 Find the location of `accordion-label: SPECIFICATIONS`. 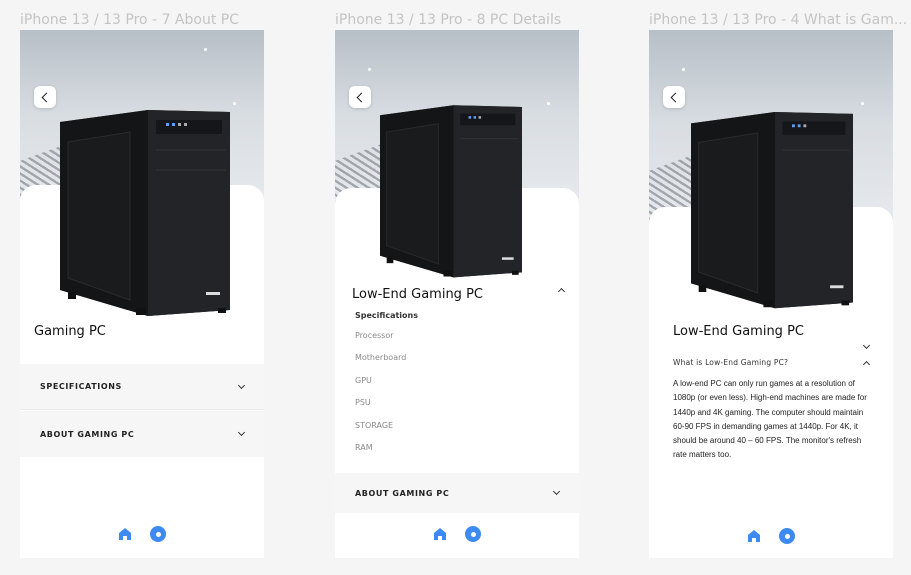

accordion-label: SPECIFICATIONS is located at coordinates (81, 386).